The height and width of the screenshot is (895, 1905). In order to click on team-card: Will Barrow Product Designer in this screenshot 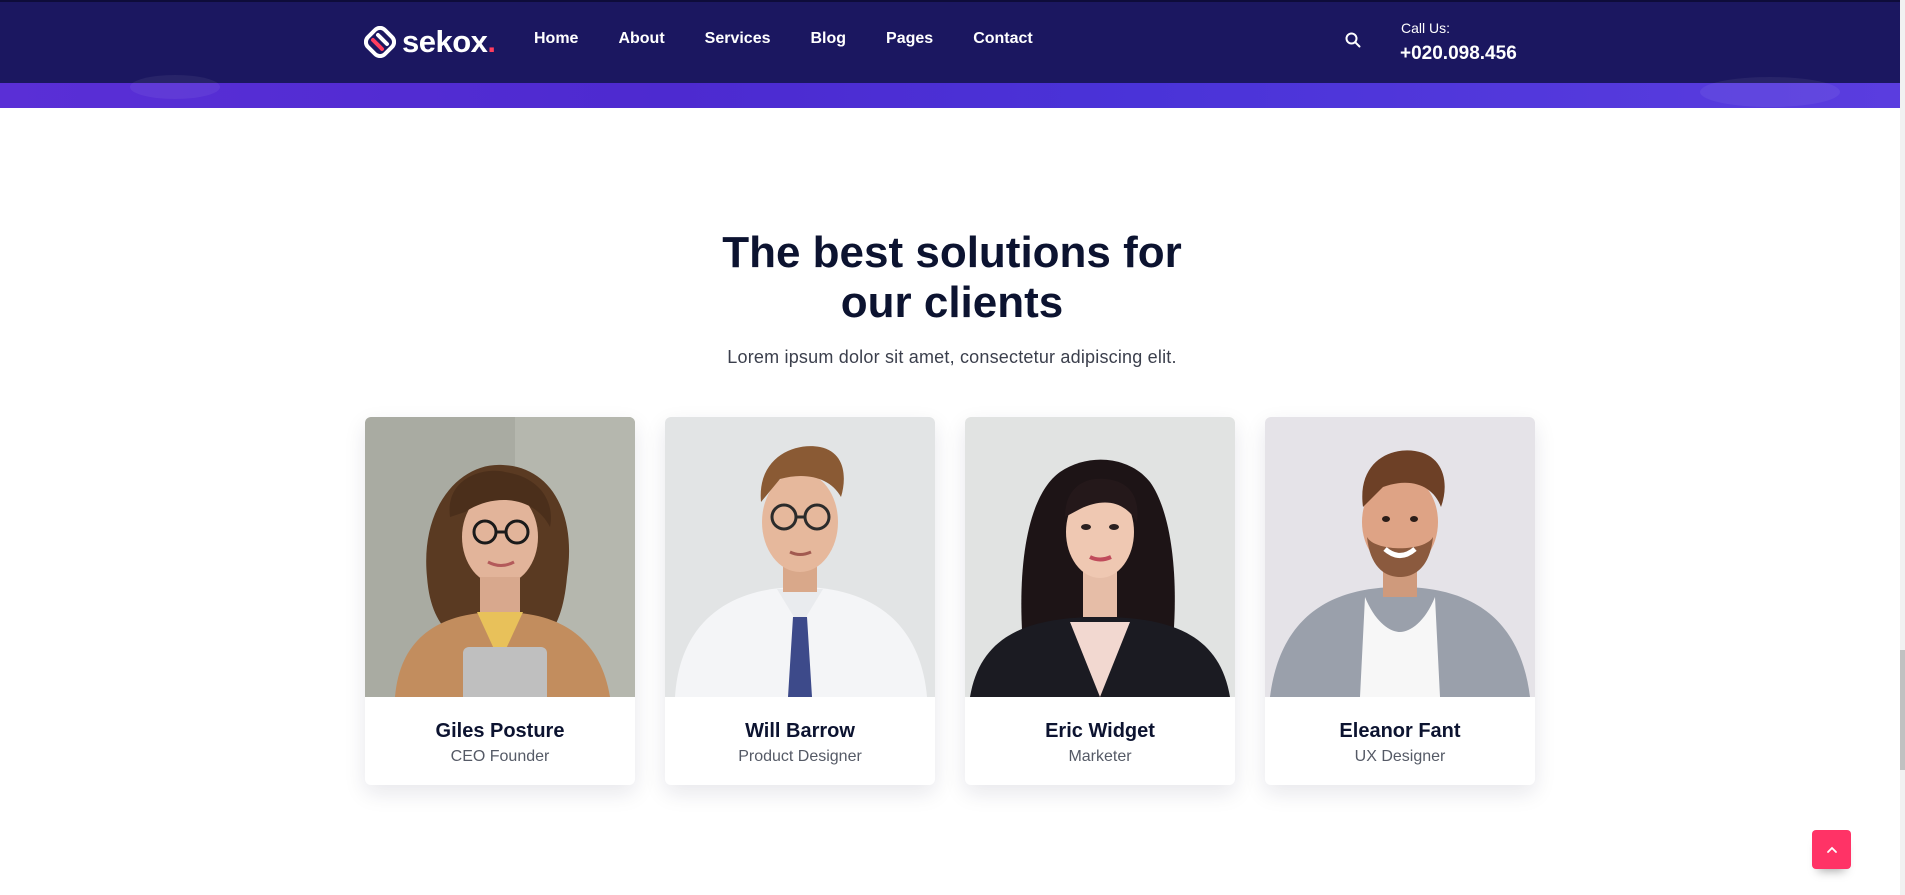, I will do `click(800, 601)`.